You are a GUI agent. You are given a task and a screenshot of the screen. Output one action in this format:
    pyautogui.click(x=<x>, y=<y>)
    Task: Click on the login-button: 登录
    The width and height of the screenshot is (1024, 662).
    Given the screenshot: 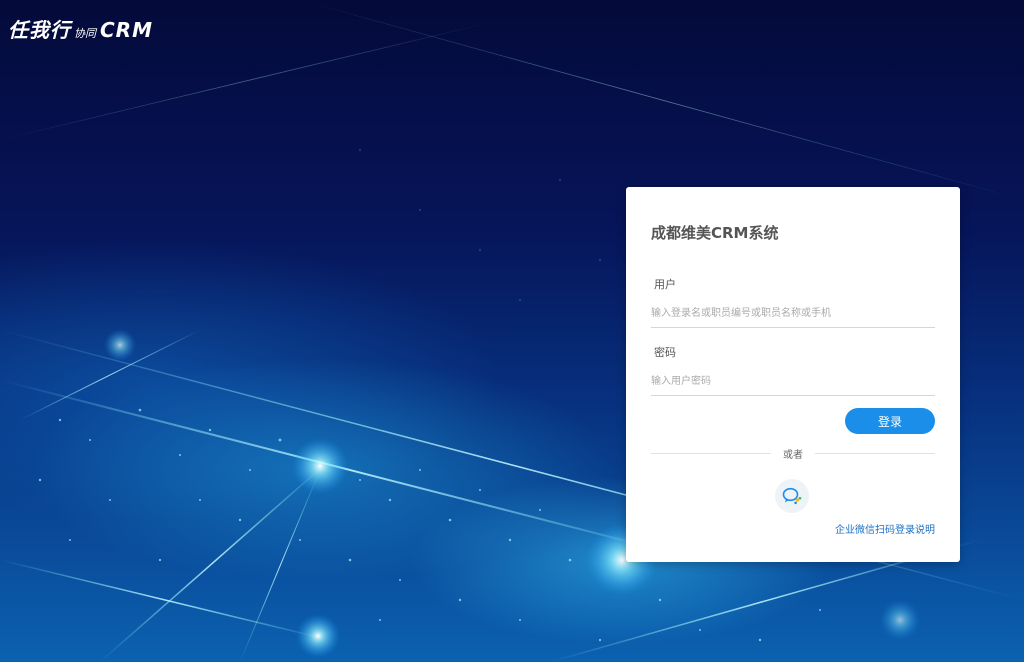 What is the action you would take?
    pyautogui.click(x=890, y=421)
    